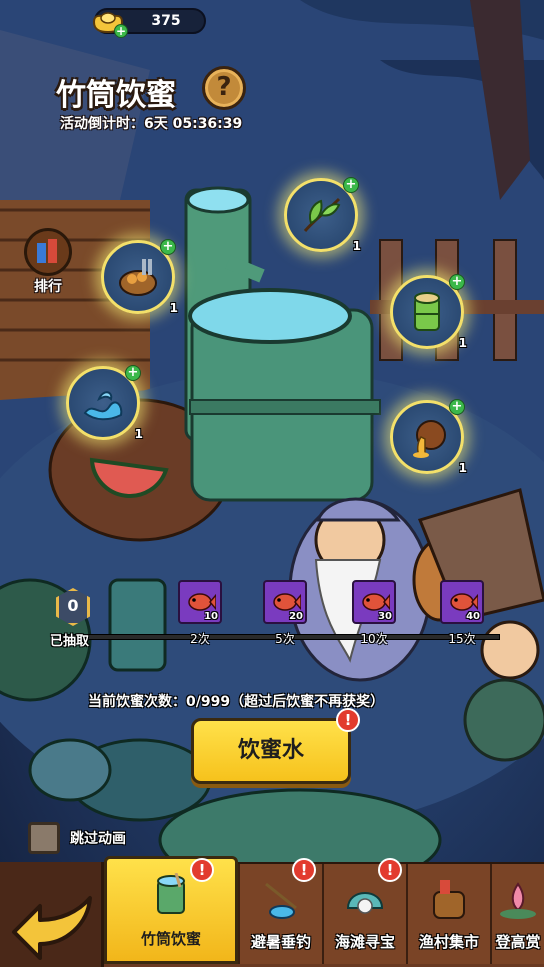  Describe the element at coordinates (151, 124) in the screenshot. I see `event-countdown: 活动倒计时：6天 05:36:39` at that location.